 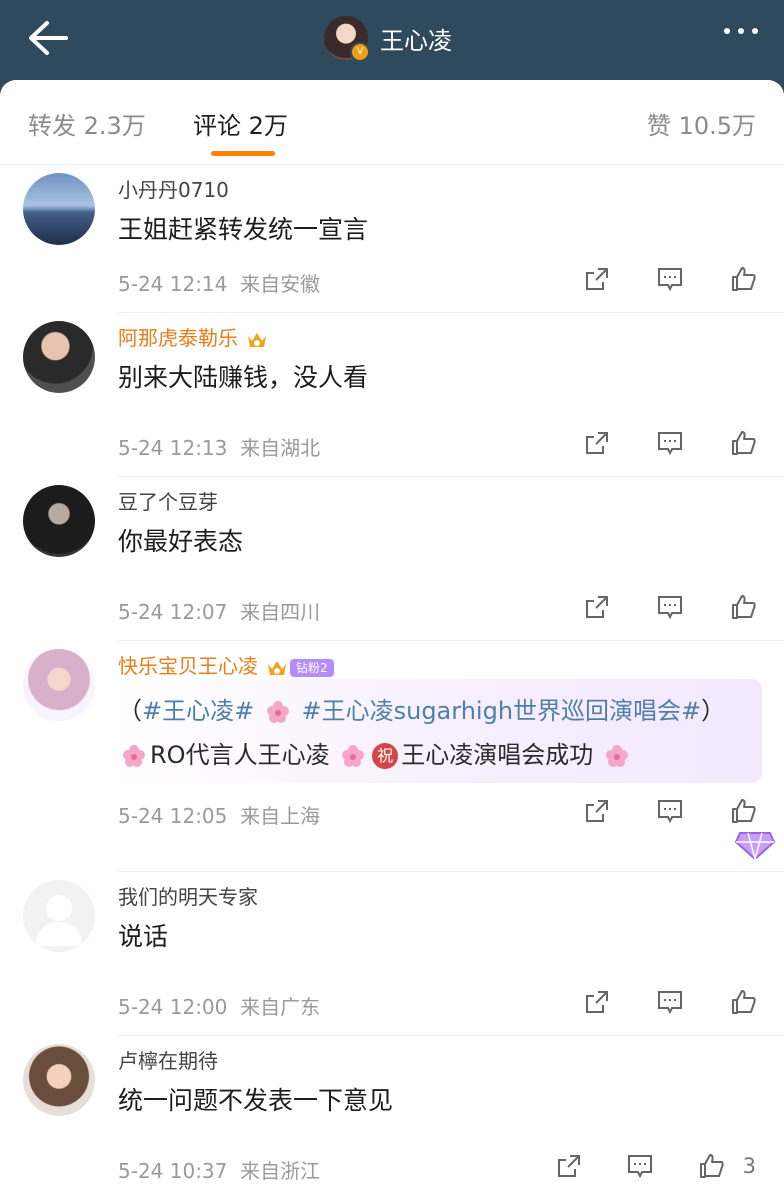 What do you see at coordinates (360, 52) in the screenshot?
I see `verified-badge: V` at bounding box center [360, 52].